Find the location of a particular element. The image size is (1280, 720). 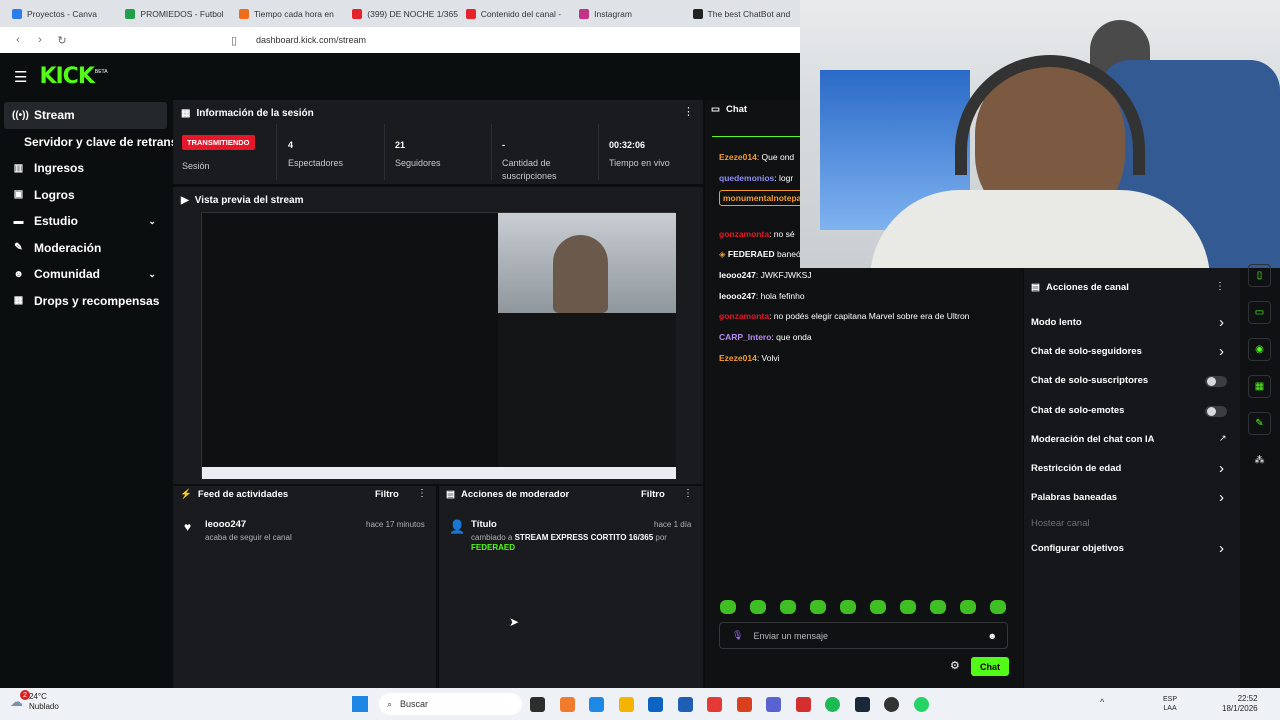

browser-tab: (399) DE NOCHE 1/365 is located at coordinates (402, 13).